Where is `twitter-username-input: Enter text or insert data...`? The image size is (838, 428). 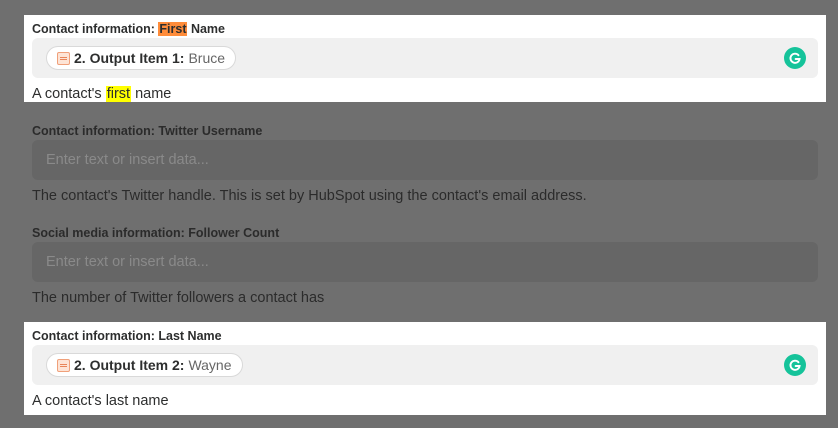
twitter-username-input: Enter text or insert data... is located at coordinates (425, 160).